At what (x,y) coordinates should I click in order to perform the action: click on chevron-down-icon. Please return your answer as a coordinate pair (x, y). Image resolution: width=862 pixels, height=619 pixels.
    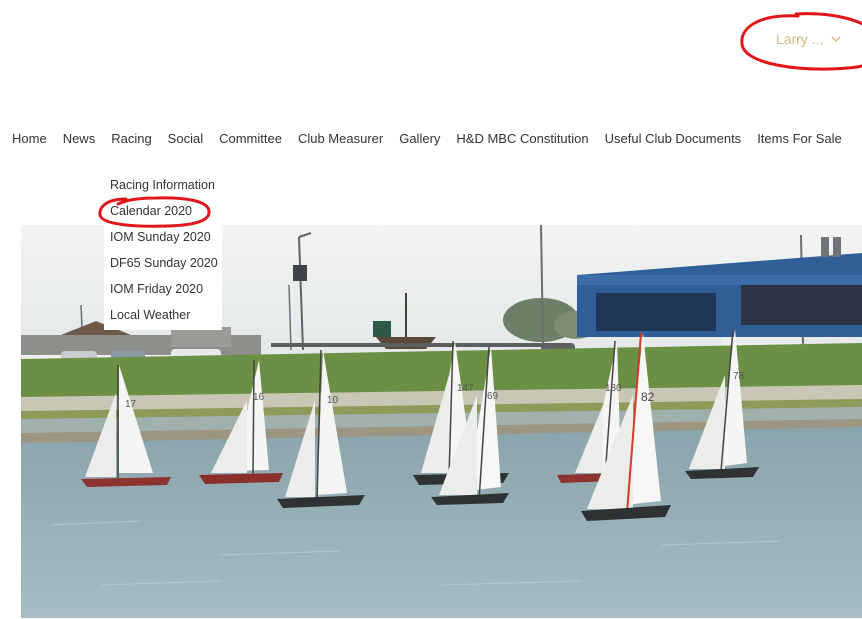
    Looking at the image, I should click on (836, 39).